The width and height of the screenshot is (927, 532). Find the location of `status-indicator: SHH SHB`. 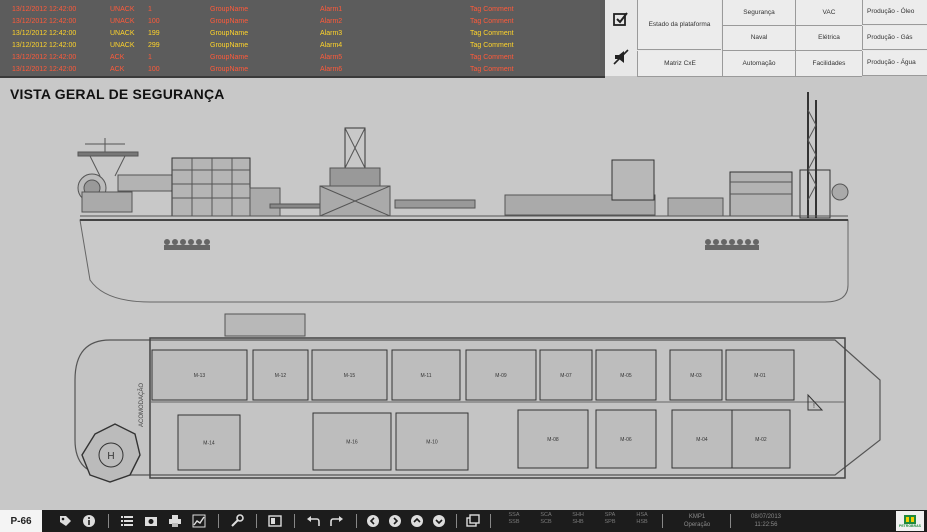

status-indicator: SHH SHB is located at coordinates (578, 519).